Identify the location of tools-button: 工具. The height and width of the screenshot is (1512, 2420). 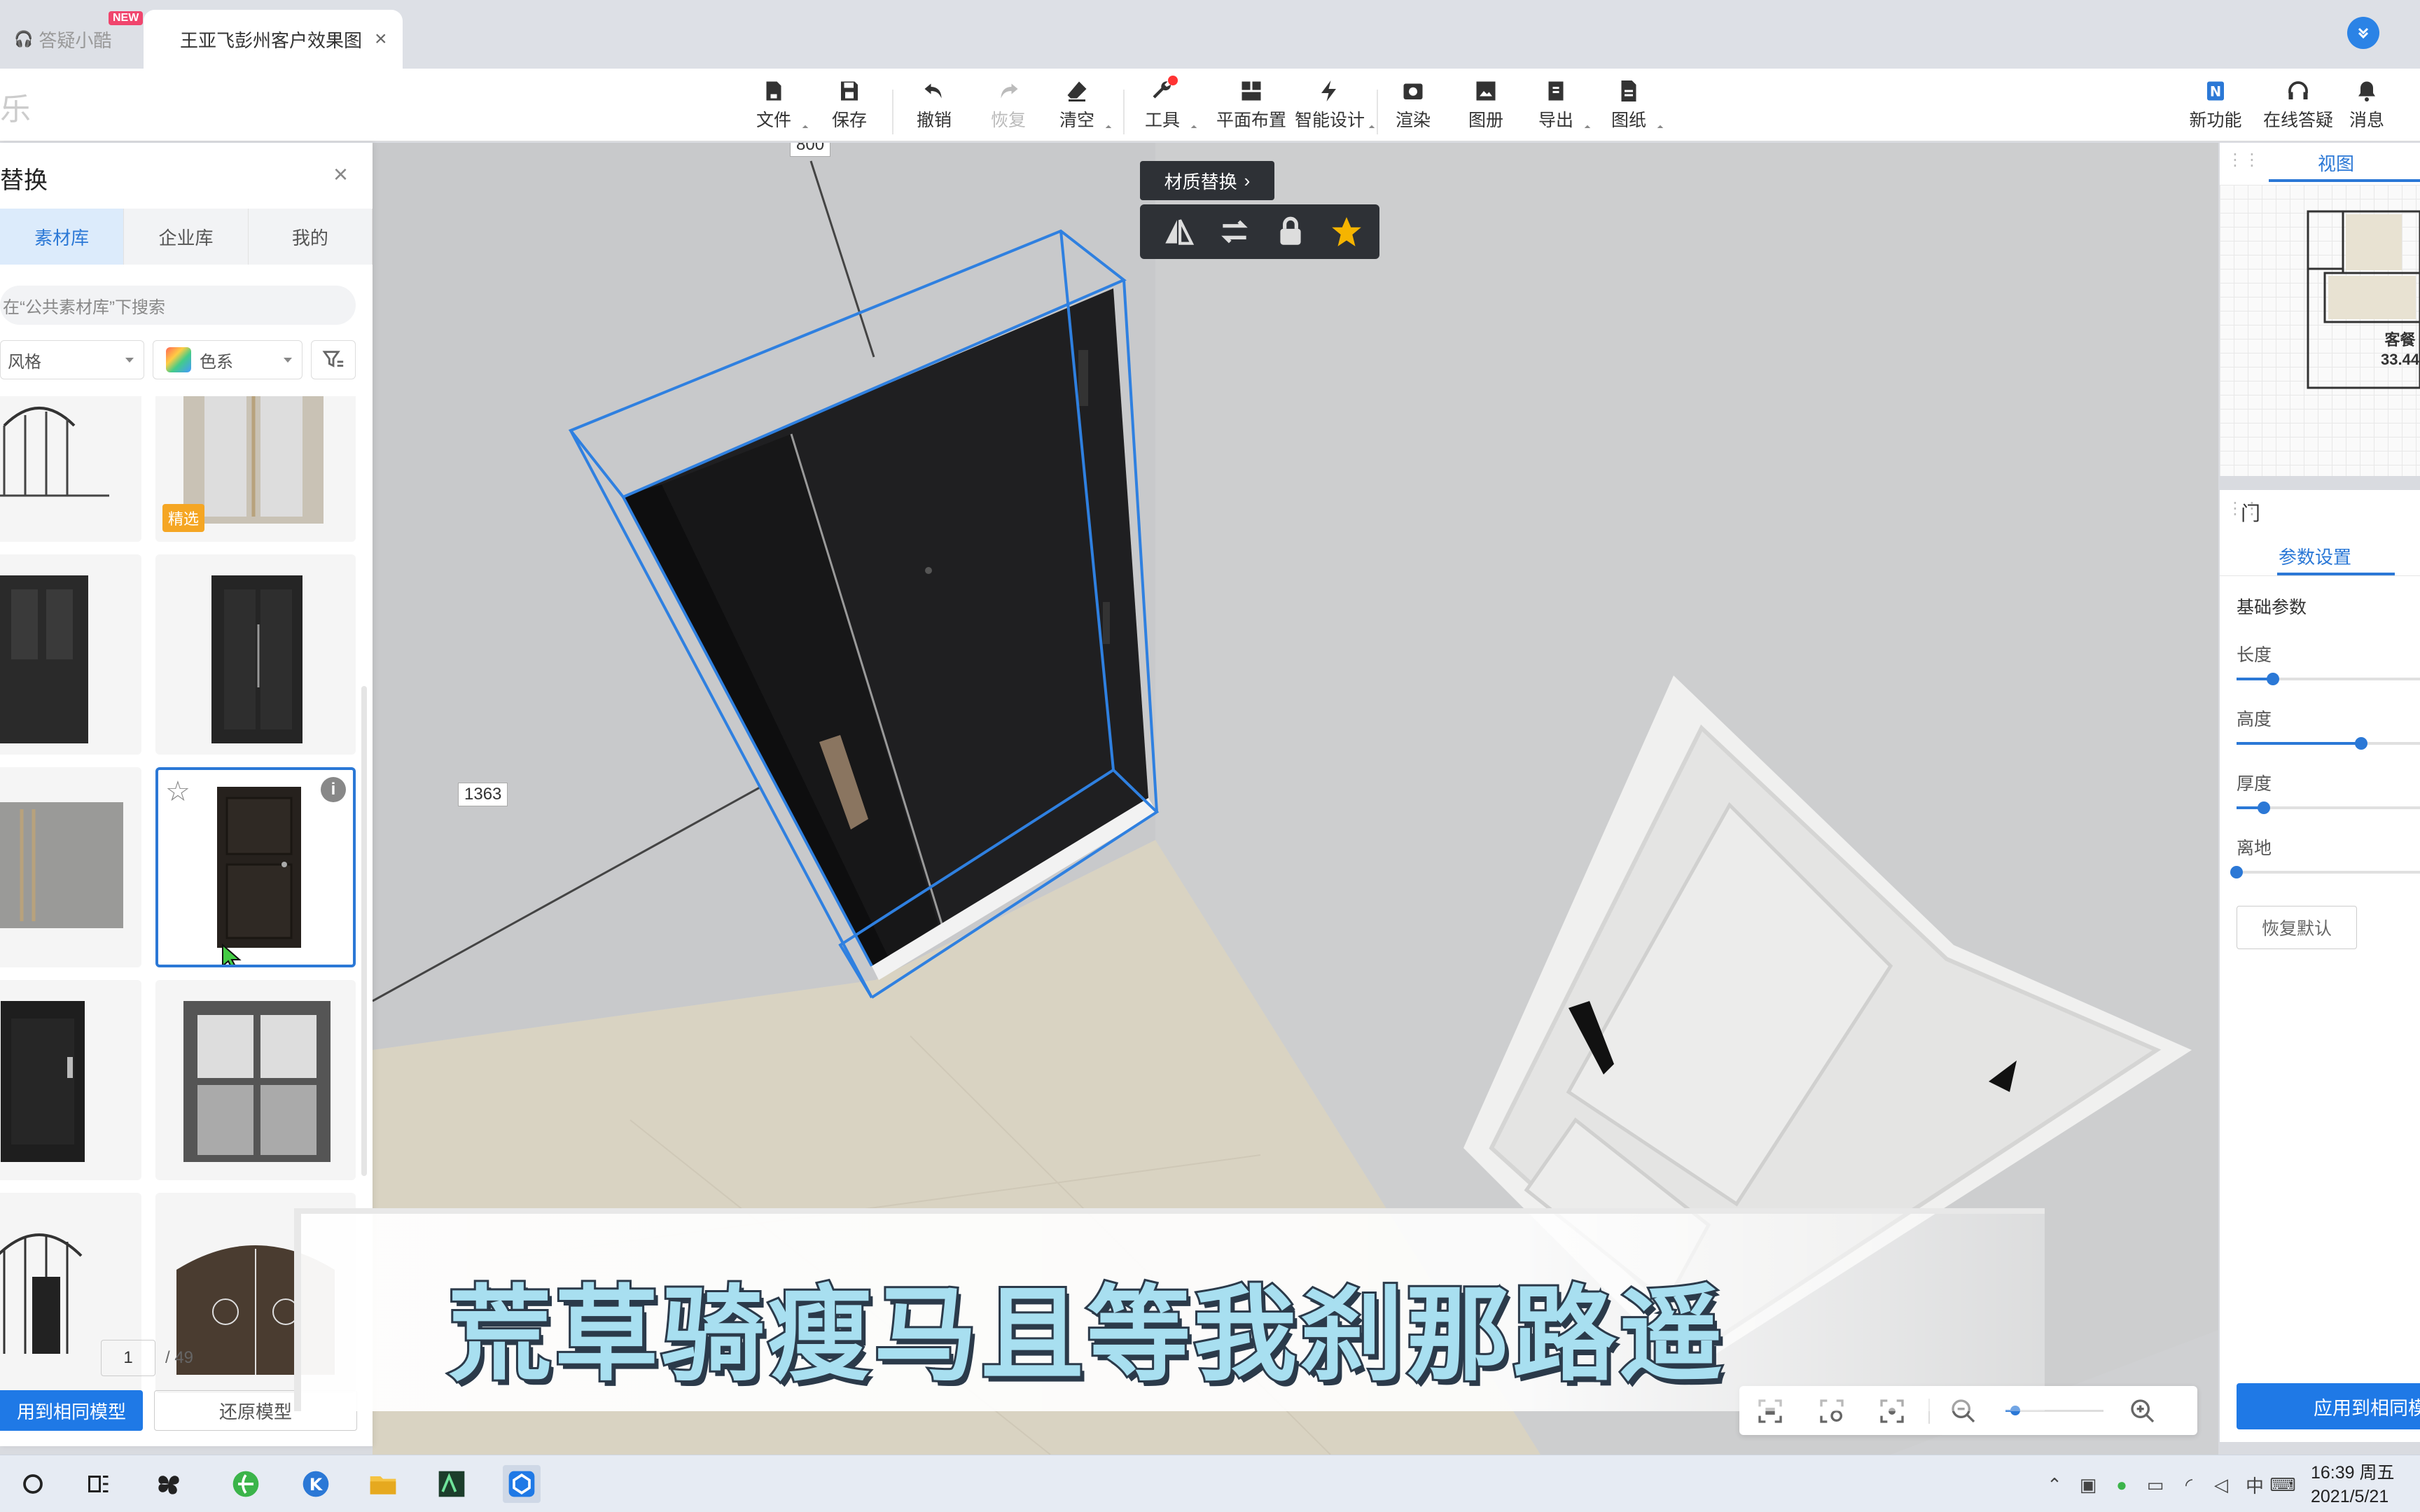
(1162, 104).